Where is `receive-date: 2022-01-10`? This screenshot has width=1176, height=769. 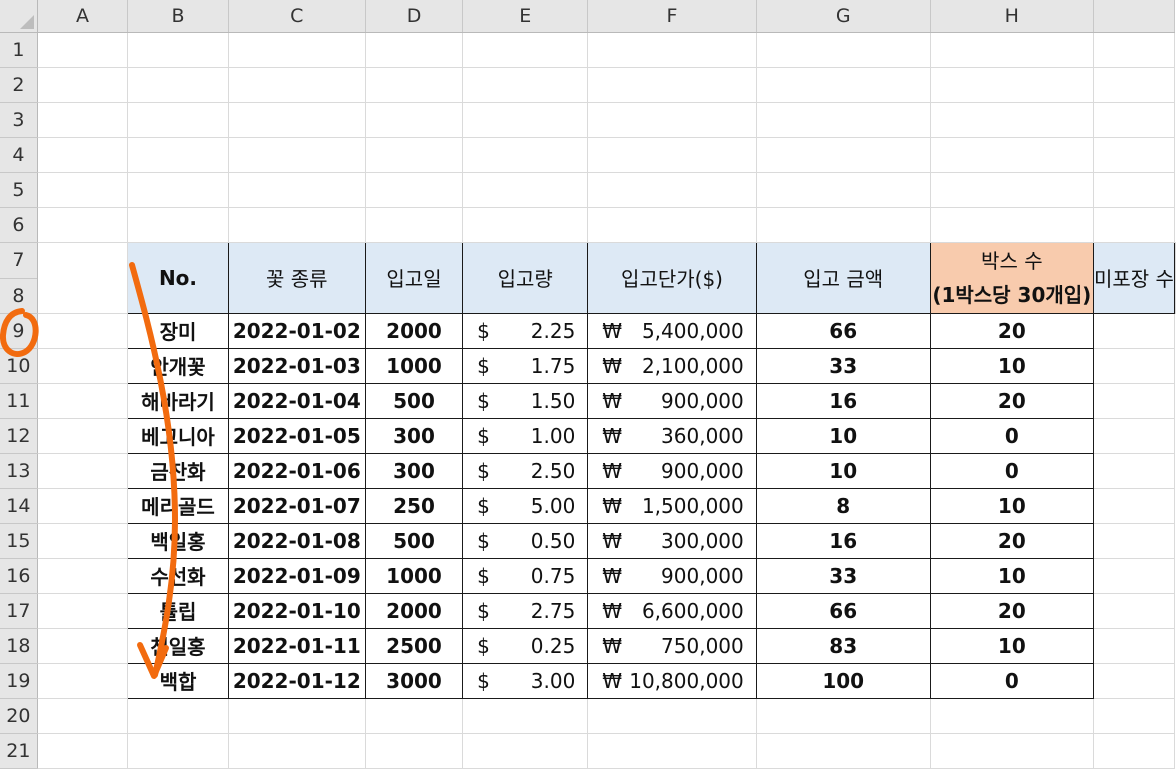
receive-date: 2022-01-10 is located at coordinates (296, 610).